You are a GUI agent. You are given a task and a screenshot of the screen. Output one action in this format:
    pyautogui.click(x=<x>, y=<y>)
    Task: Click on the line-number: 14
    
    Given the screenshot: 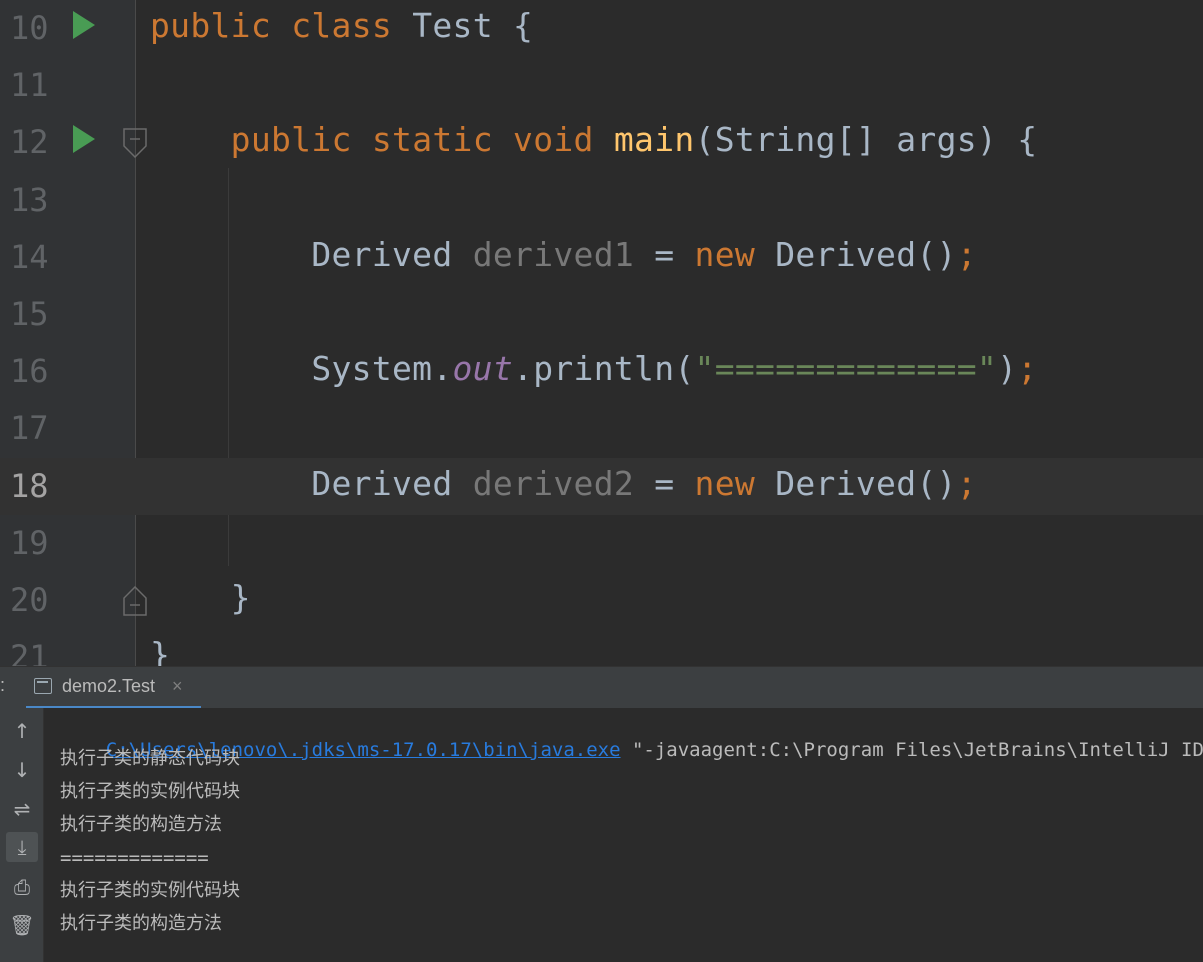 What is the action you would take?
    pyautogui.click(x=29, y=256)
    